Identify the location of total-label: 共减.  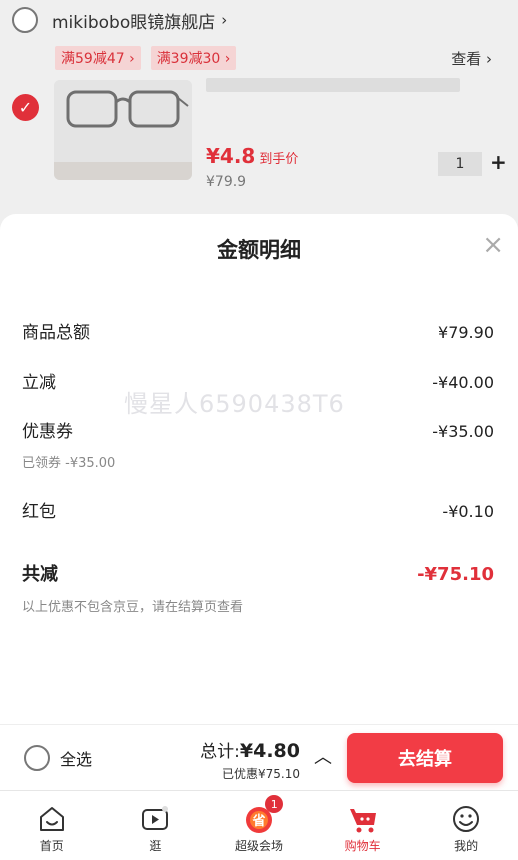
(40, 574).